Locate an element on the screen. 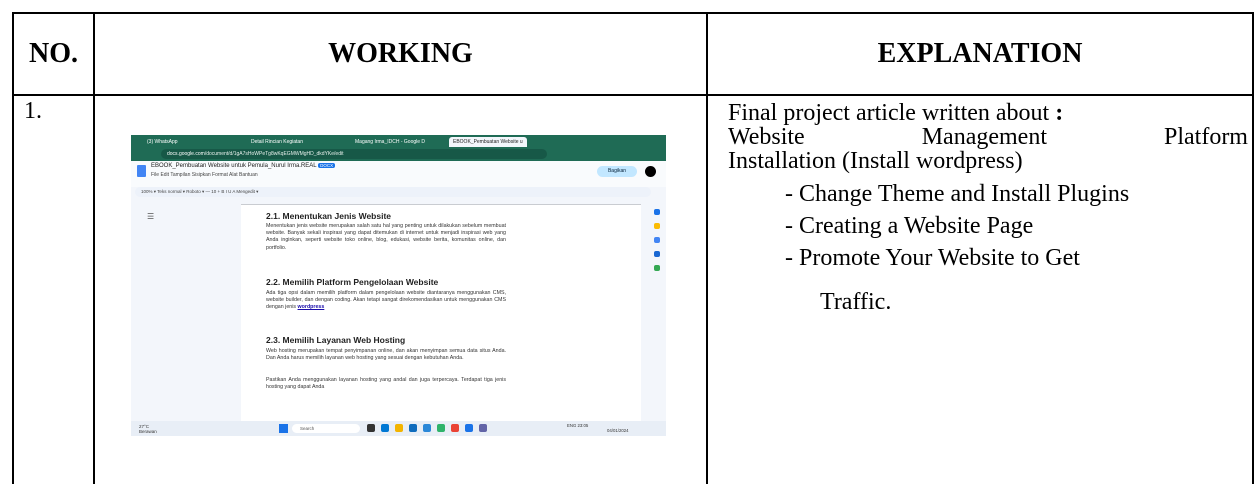 This screenshot has width=1257, height=484. explanation-line1-text: Final project article written about is located at coordinates (889, 113).